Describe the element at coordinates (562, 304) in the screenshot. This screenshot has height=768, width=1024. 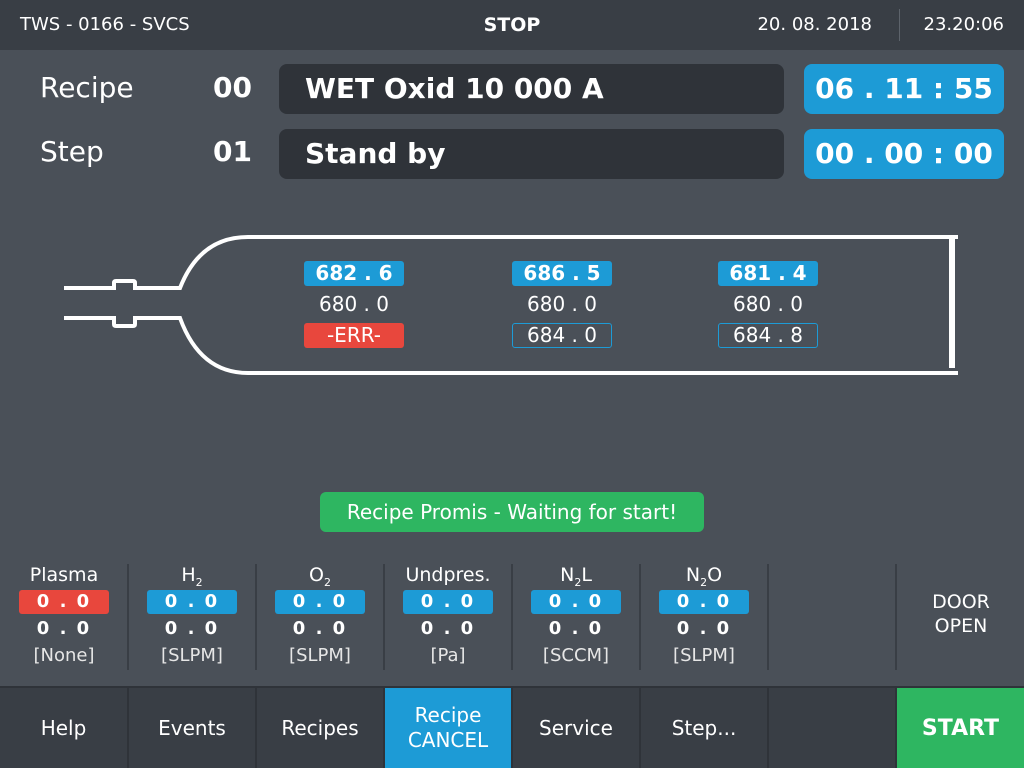
I see `zone-2-setpoint: 680 . 0` at that location.